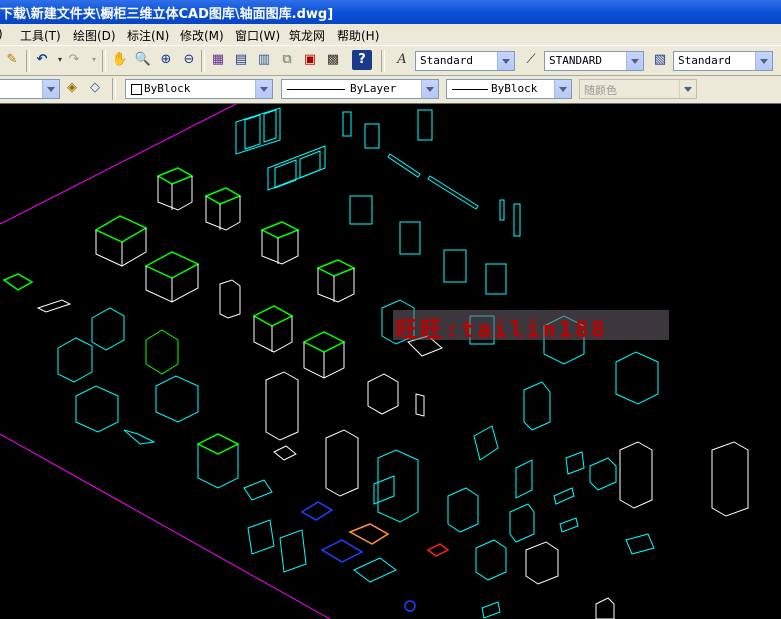 This screenshot has height=619, width=781. What do you see at coordinates (94, 60) in the screenshot?
I see `redo-dropdown-icon: ▾` at bounding box center [94, 60].